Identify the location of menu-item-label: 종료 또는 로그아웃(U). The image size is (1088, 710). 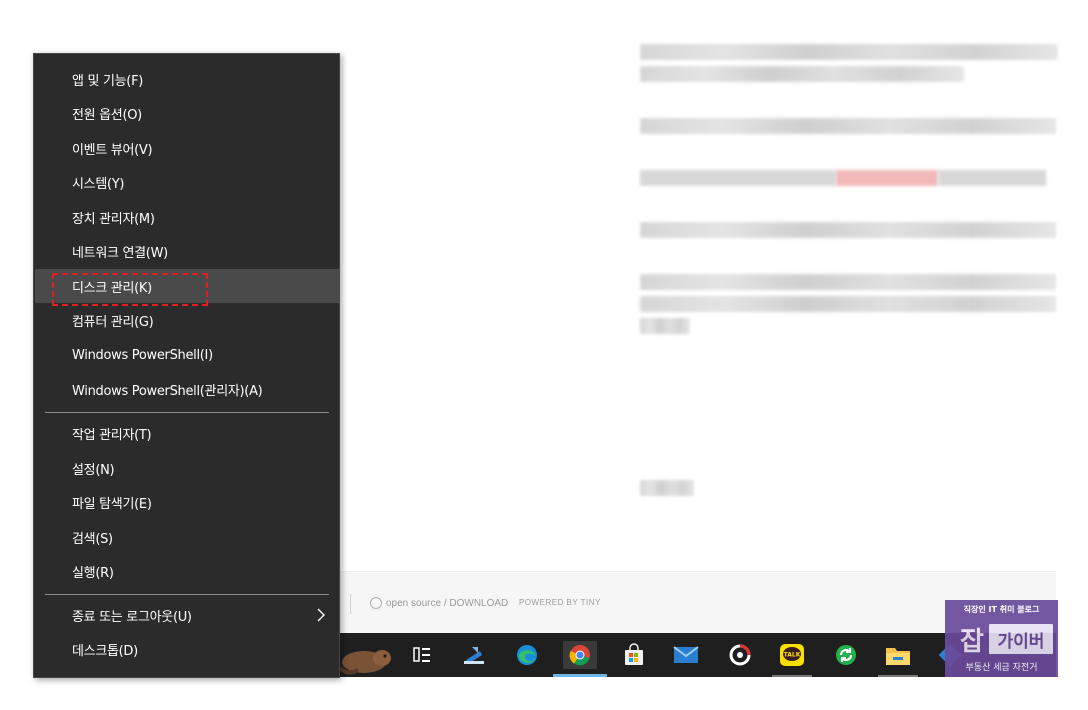
(132, 617).